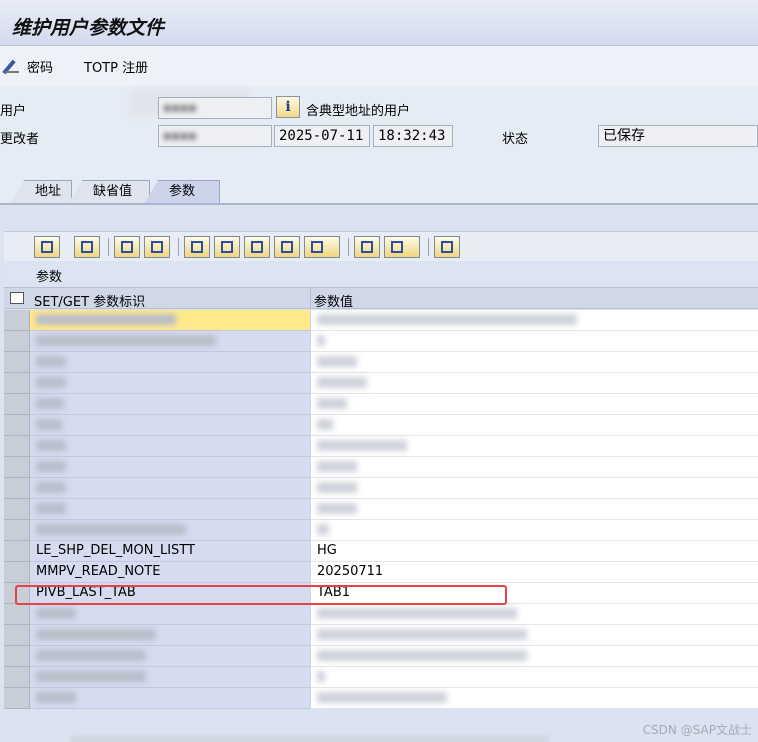  Describe the element at coordinates (534, 572) in the screenshot. I see `param-value-cell: 20250711` at that location.